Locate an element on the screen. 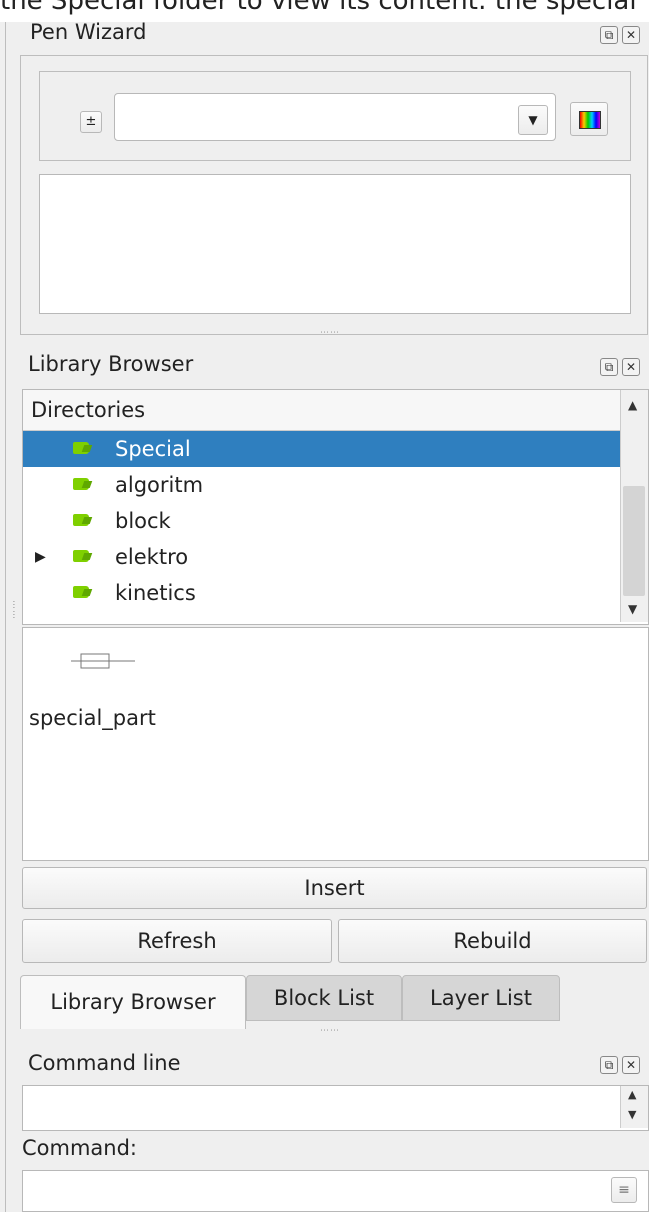 The height and width of the screenshot is (1212, 649). command-history: ▲ ▼ is located at coordinates (335, 1108).